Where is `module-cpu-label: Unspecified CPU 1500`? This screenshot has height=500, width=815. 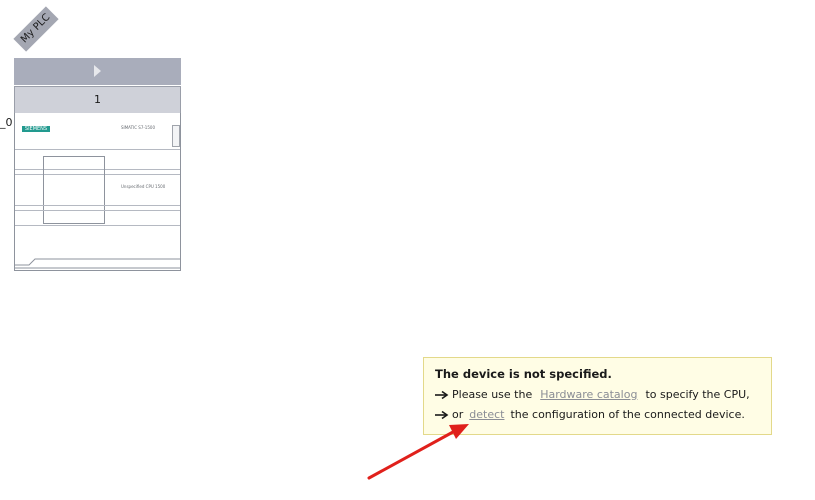
module-cpu-label: Unspecified CPU 1500 is located at coordinates (143, 186).